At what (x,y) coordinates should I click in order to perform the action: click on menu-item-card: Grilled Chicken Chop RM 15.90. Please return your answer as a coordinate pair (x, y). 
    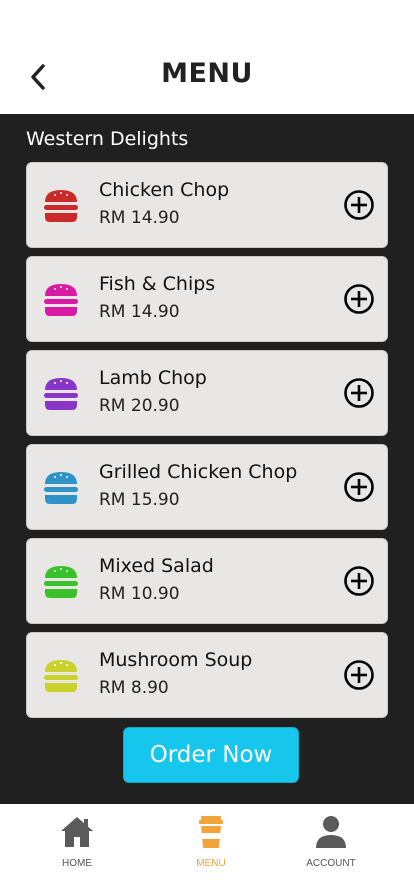
    Looking at the image, I should click on (207, 487).